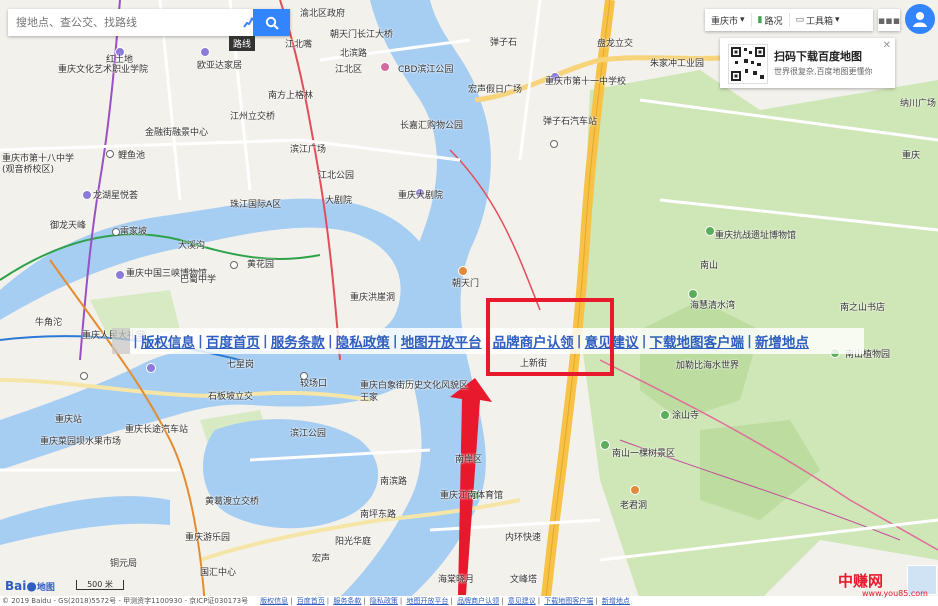  I want to click on qr-download-panel: 扫码下载百度地图 世界很复杂,百度地图更懂你 ✕, so click(807, 63).